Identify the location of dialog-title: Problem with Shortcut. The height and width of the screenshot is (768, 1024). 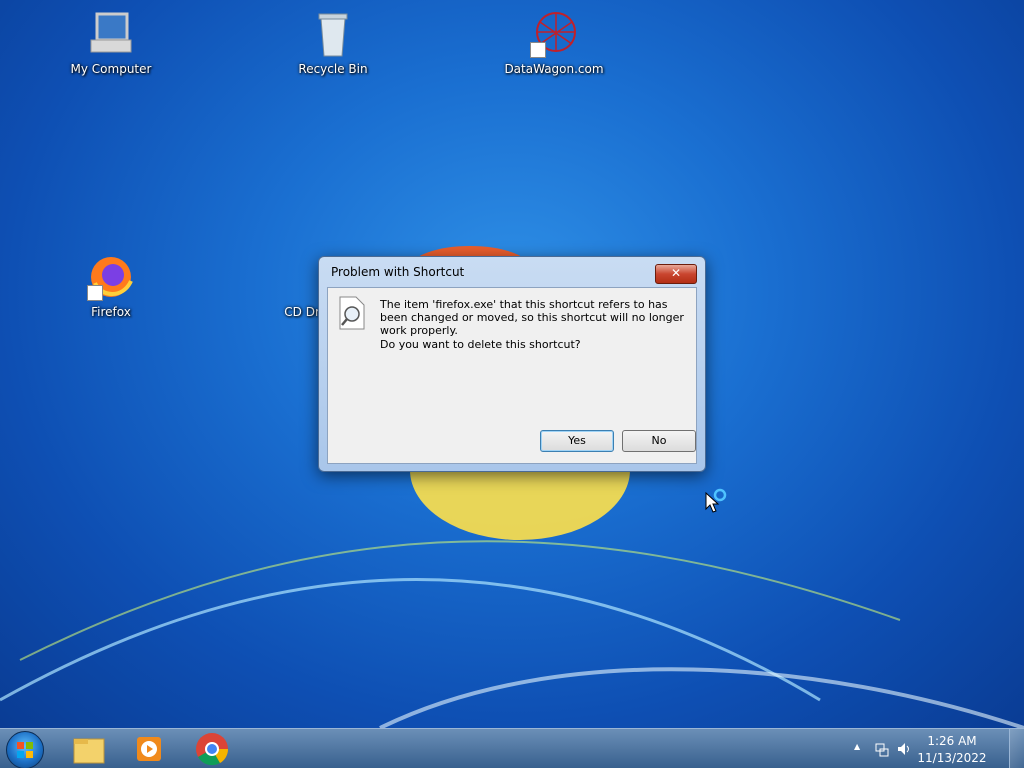
(398, 272).